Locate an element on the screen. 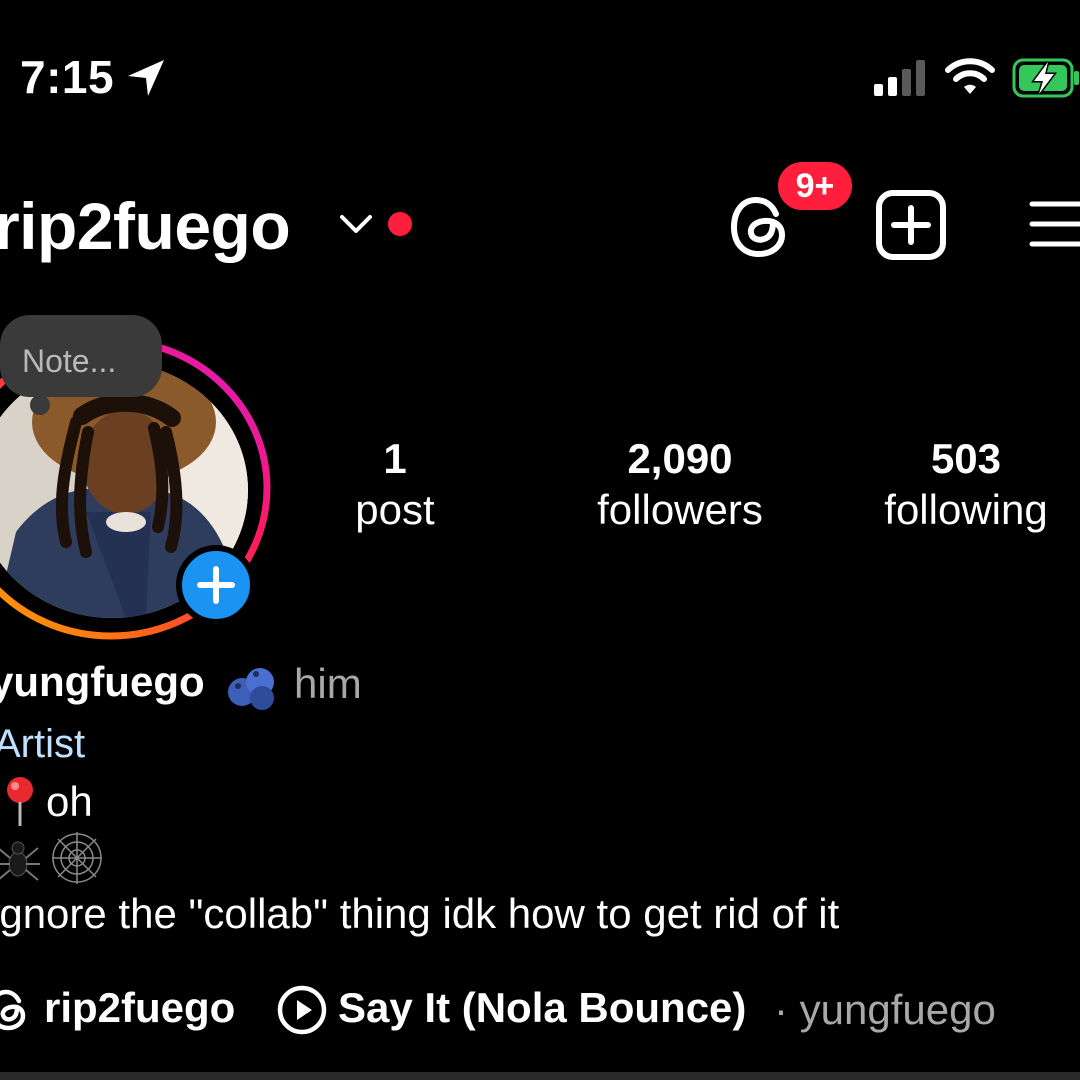  status-time: 7:15 is located at coordinates (67, 77).